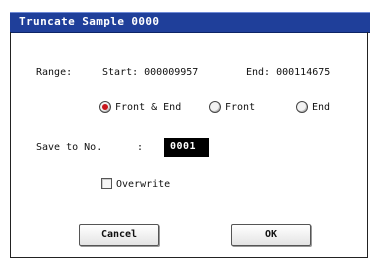 The height and width of the screenshot is (264, 380). What do you see at coordinates (54, 72) in the screenshot?
I see `range-label: Range:` at bounding box center [54, 72].